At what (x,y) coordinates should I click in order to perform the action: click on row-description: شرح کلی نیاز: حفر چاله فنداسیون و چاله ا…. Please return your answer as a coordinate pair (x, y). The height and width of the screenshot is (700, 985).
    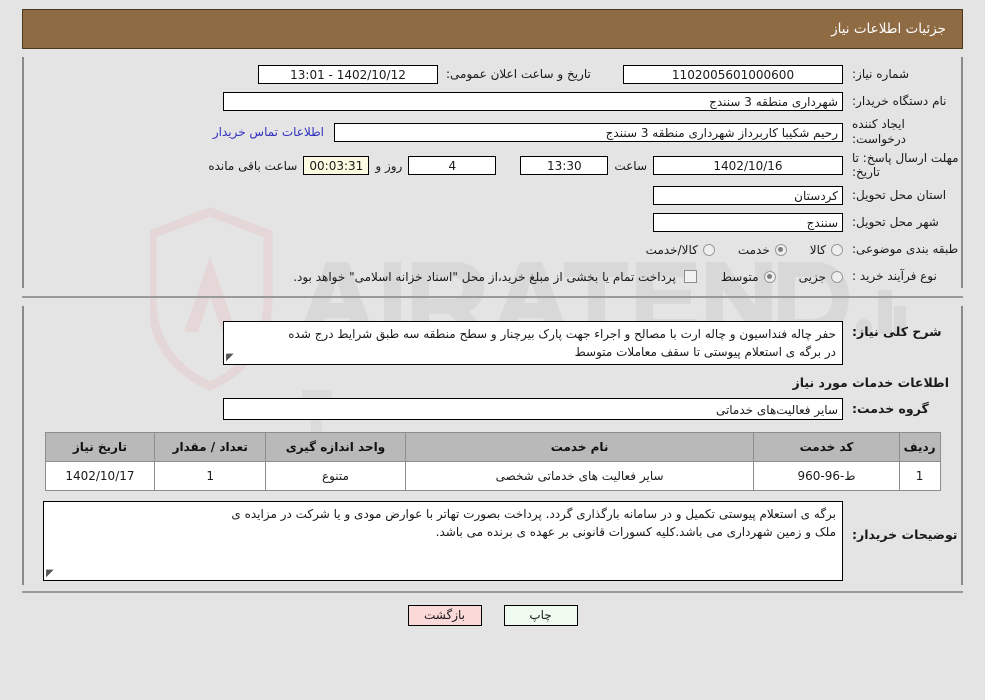
    Looking at the image, I should click on (492, 342).